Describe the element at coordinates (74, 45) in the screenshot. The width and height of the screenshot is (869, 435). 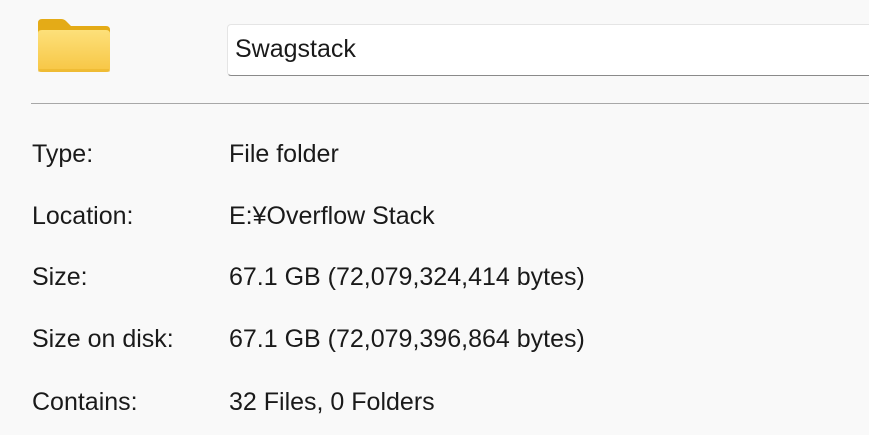
I see `folder-icon` at that location.